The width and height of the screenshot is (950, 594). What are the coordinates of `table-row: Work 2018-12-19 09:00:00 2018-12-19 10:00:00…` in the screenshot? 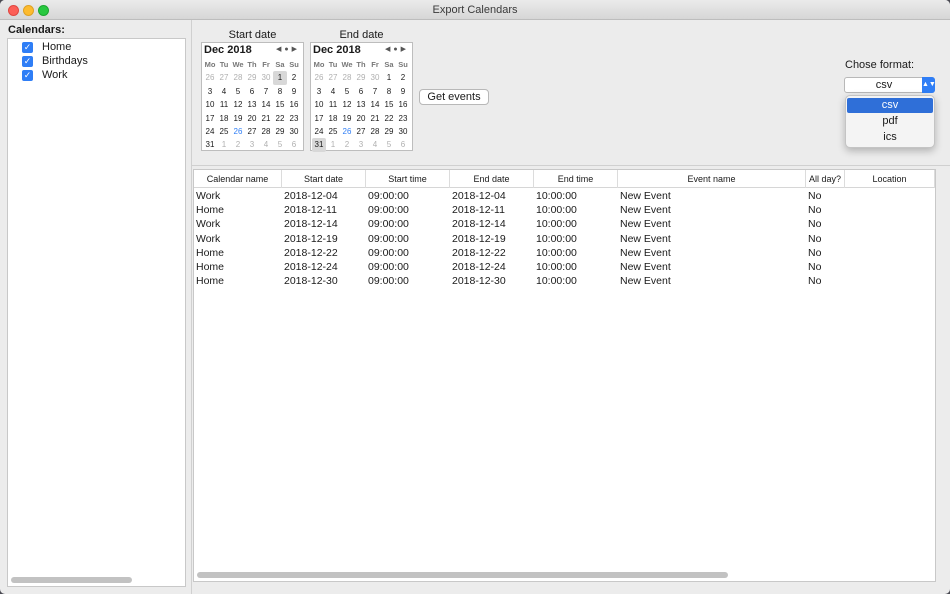 It's located at (564, 239).